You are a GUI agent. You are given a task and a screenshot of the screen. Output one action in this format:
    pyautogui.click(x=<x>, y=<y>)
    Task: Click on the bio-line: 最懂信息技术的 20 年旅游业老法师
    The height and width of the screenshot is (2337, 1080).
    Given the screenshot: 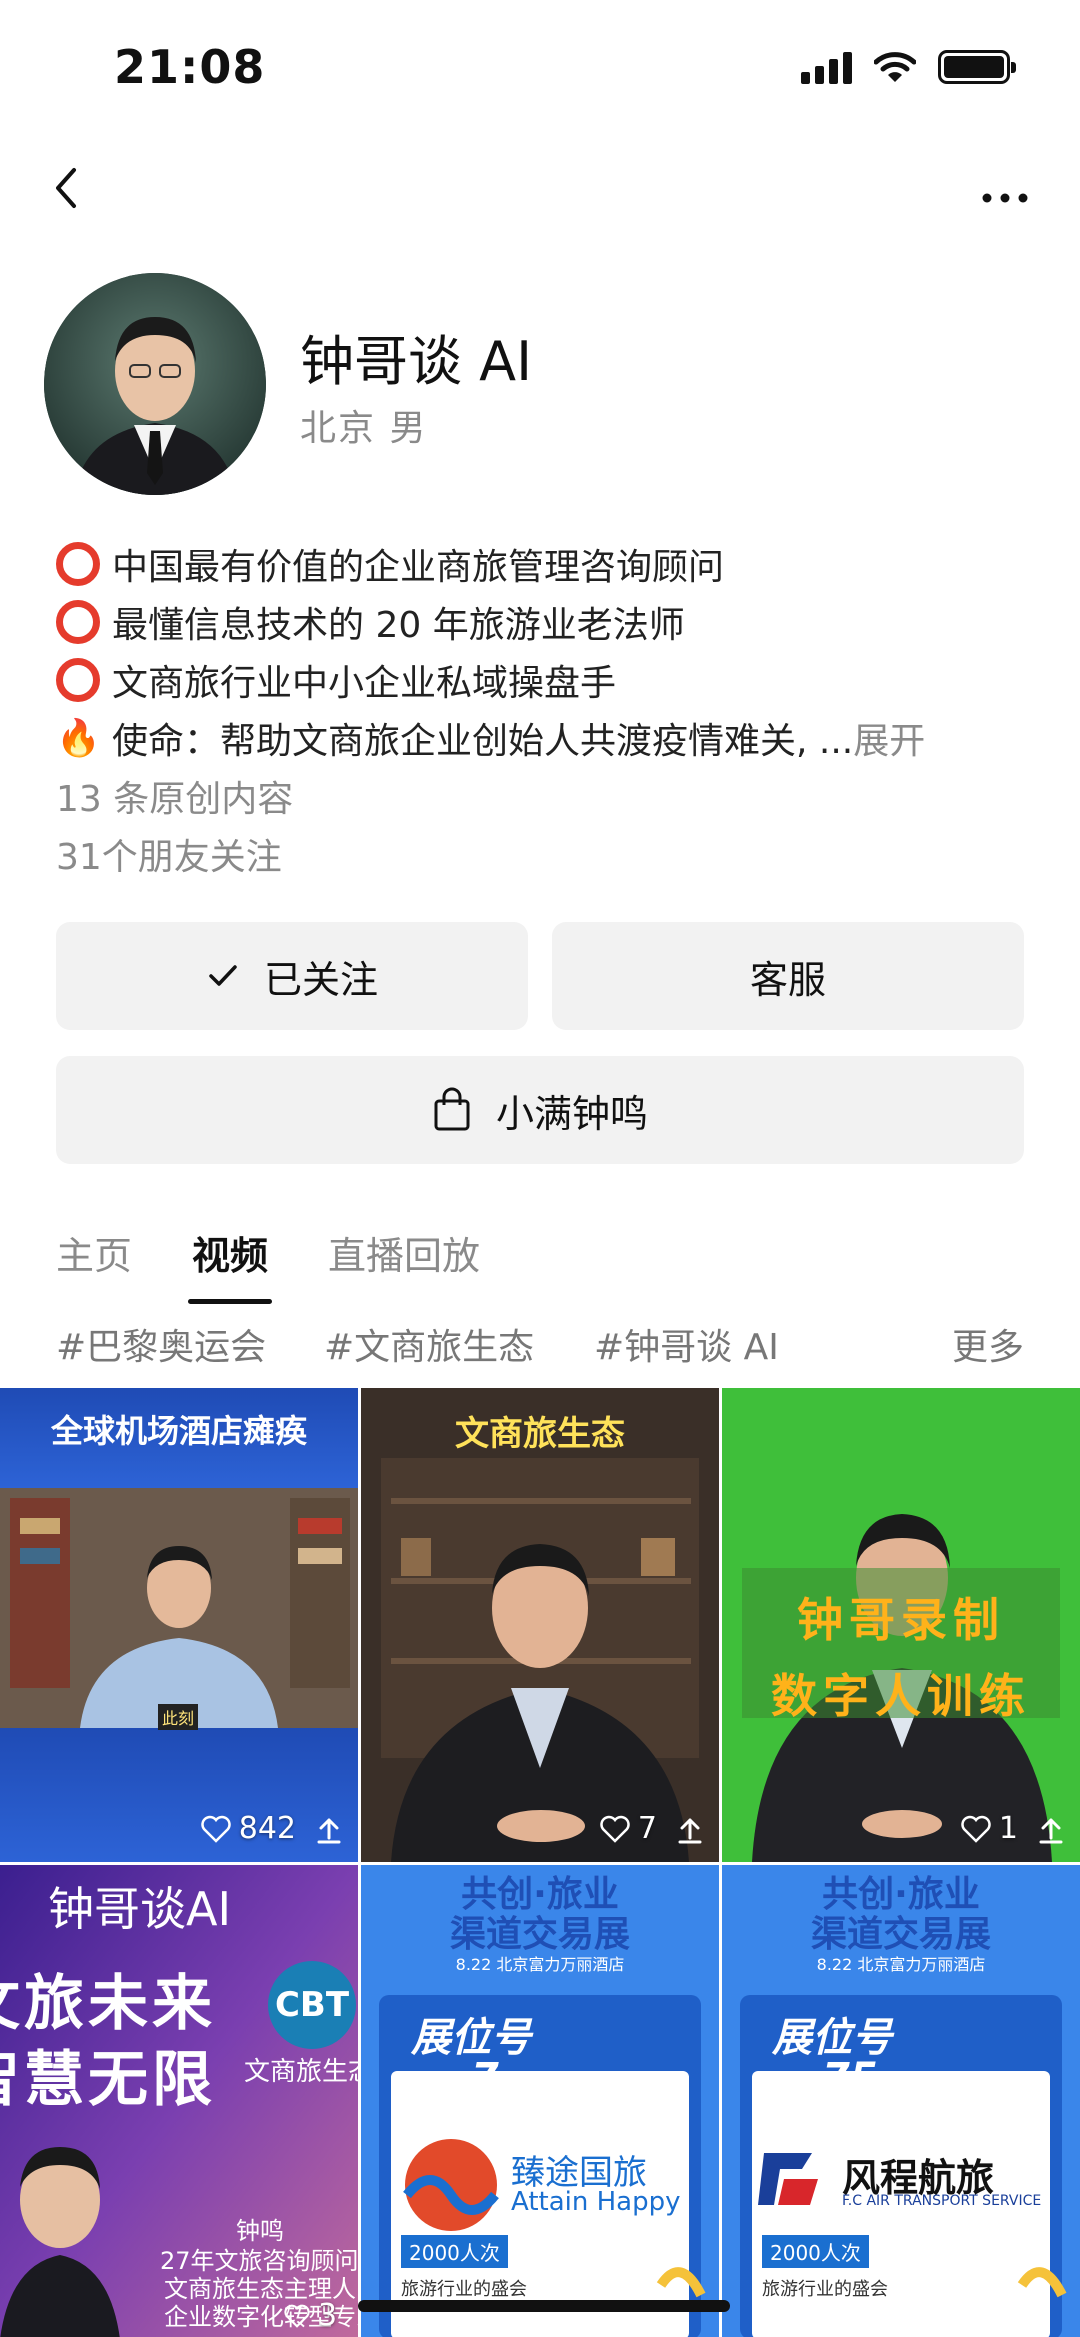 What is the action you would take?
    pyautogui.click(x=536, y=622)
    